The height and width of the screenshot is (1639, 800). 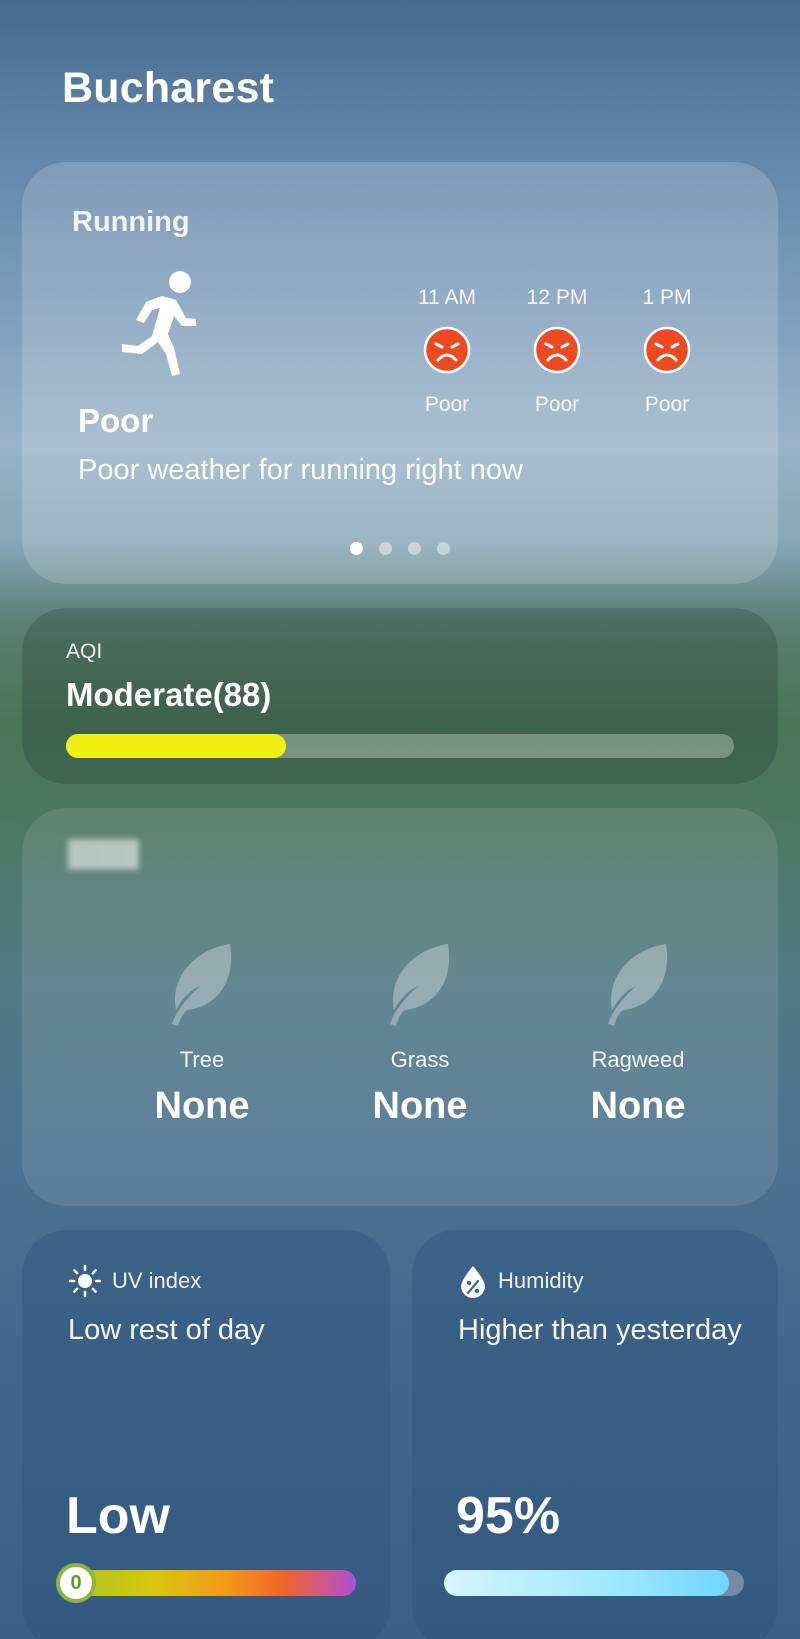 What do you see at coordinates (168, 88) in the screenshot?
I see `city-title: Bucharest` at bounding box center [168, 88].